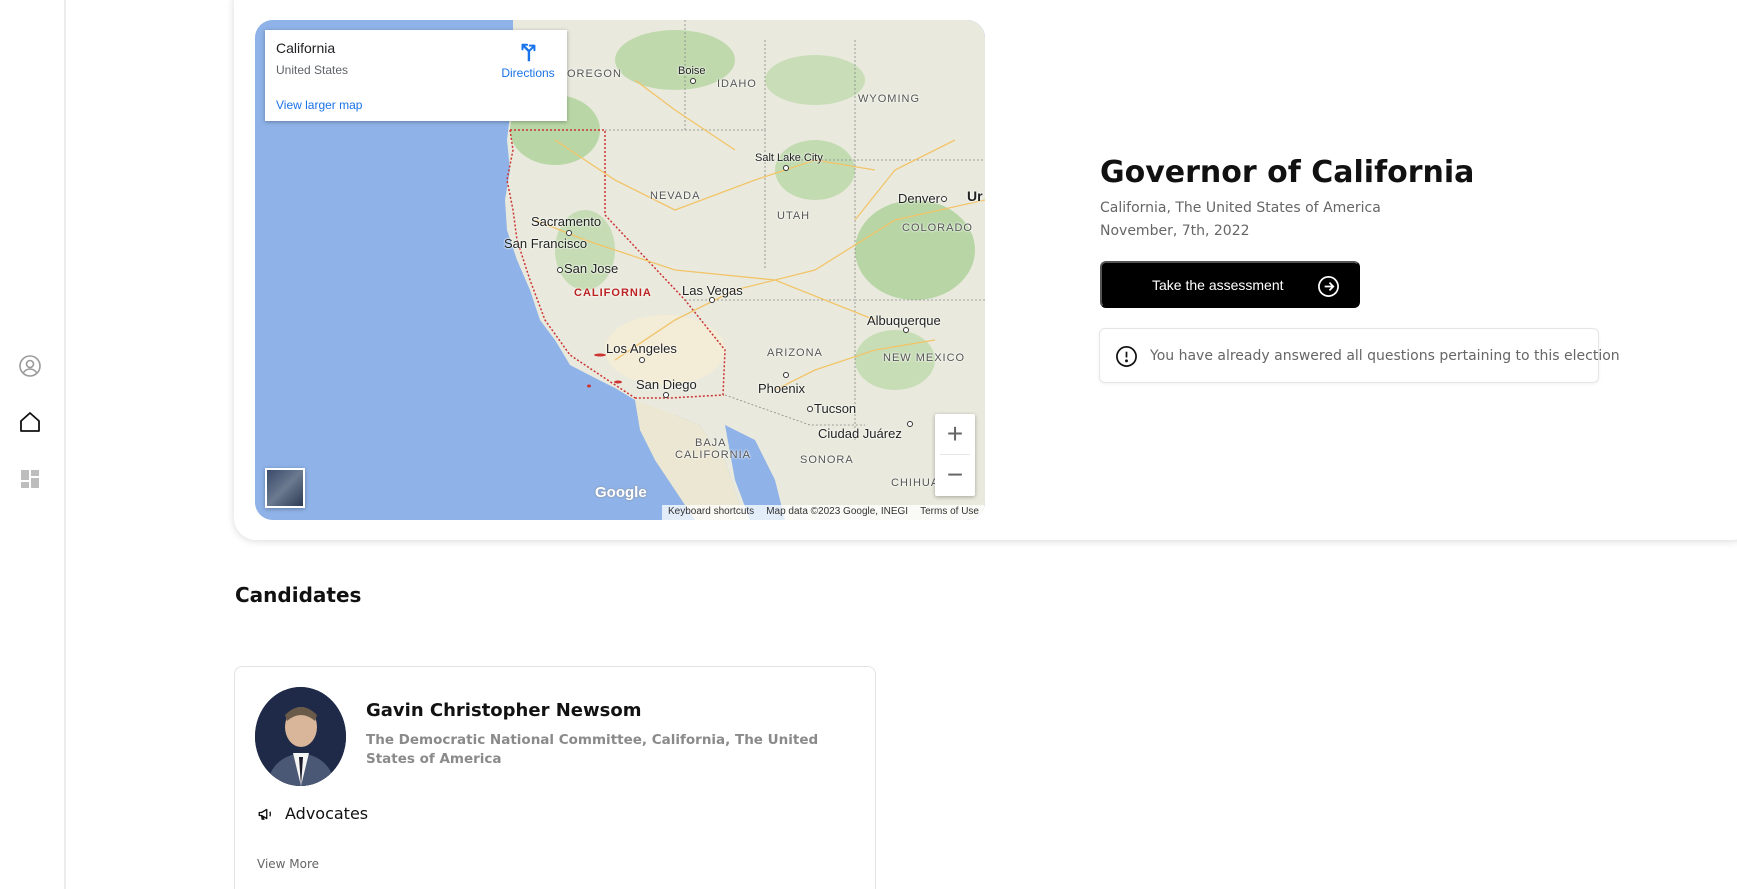  Describe the element at coordinates (889, 99) in the screenshot. I see `map-label-wyoming: WYOMING` at that location.